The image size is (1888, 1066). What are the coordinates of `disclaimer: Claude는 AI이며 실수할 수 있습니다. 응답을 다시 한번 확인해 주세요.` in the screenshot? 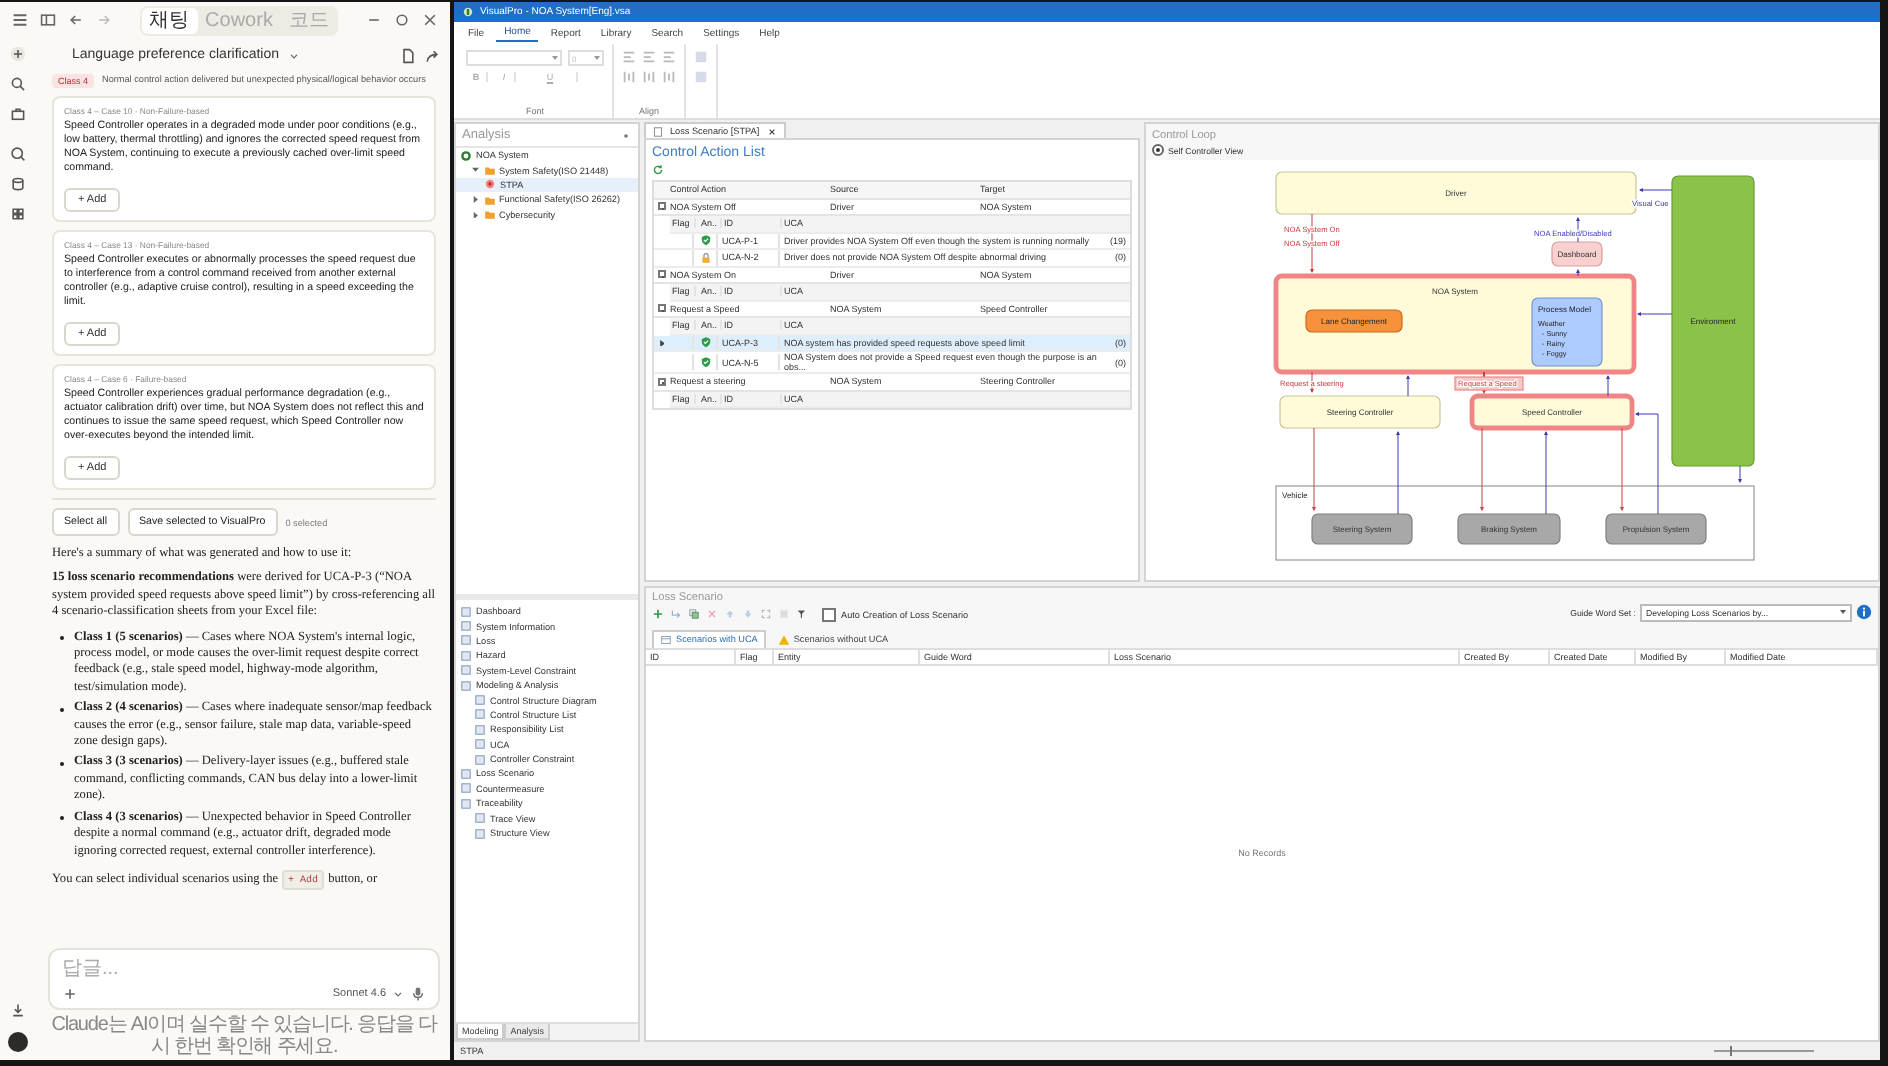 It's located at (244, 1037).